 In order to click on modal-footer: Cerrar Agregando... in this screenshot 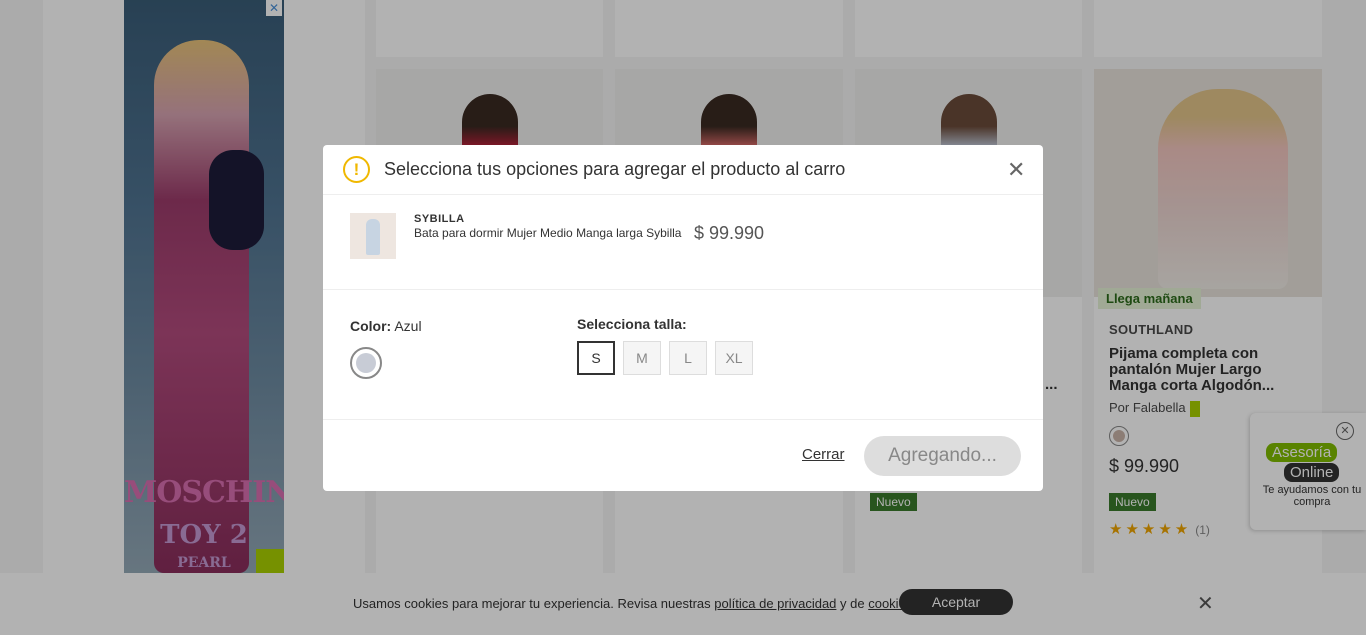, I will do `click(683, 455)`.